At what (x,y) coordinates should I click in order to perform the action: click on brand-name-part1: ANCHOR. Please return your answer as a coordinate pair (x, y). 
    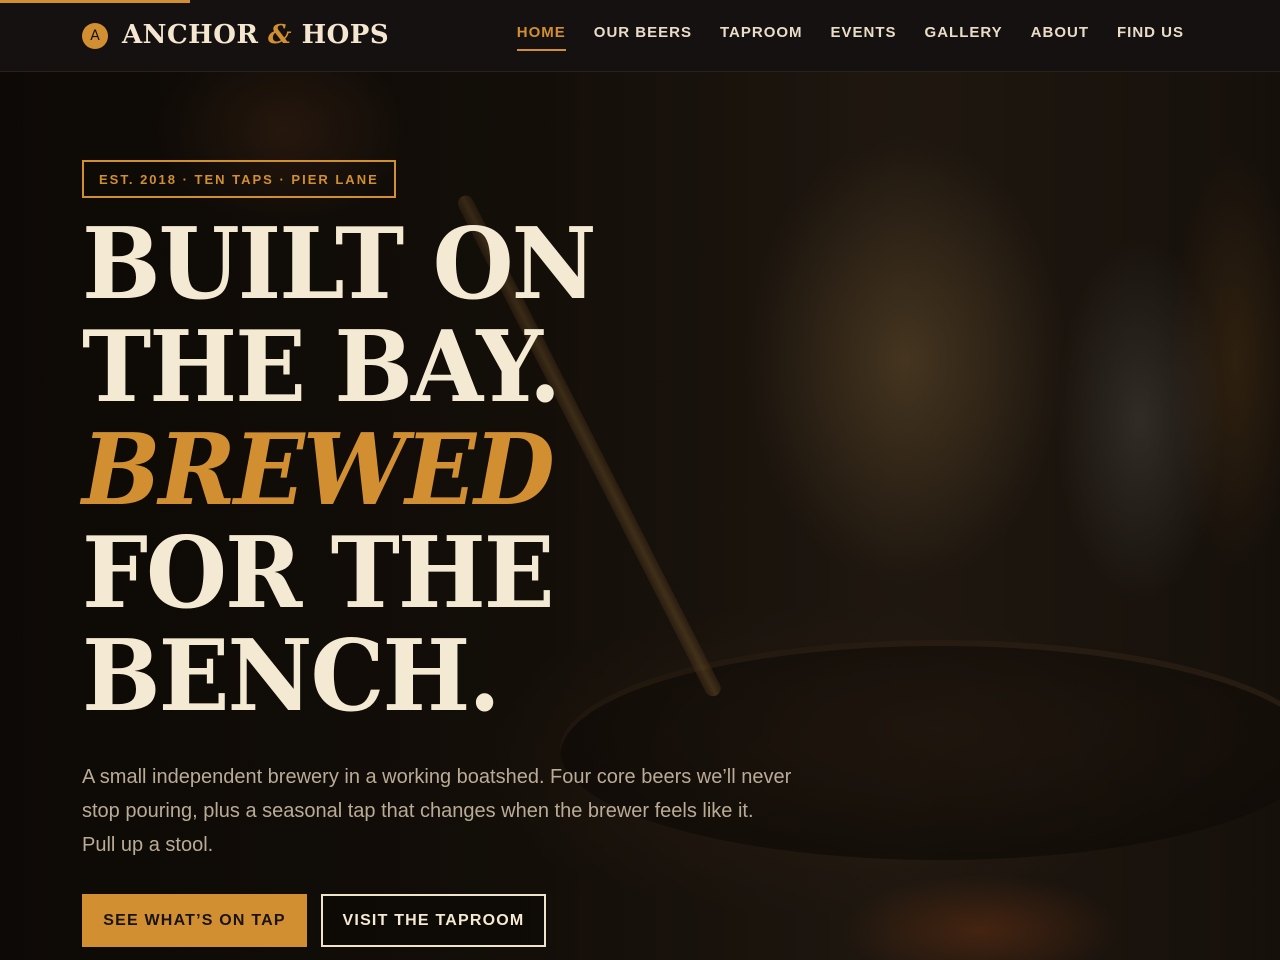
    Looking at the image, I should click on (190, 35).